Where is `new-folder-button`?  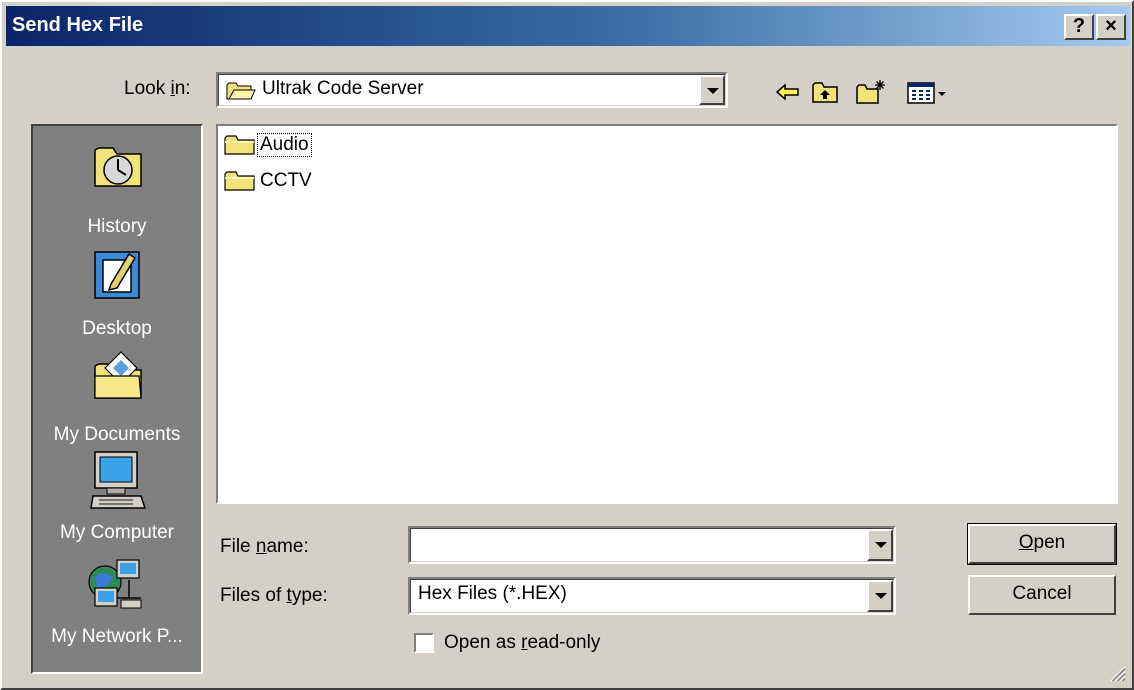
new-folder-button is located at coordinates (869, 92).